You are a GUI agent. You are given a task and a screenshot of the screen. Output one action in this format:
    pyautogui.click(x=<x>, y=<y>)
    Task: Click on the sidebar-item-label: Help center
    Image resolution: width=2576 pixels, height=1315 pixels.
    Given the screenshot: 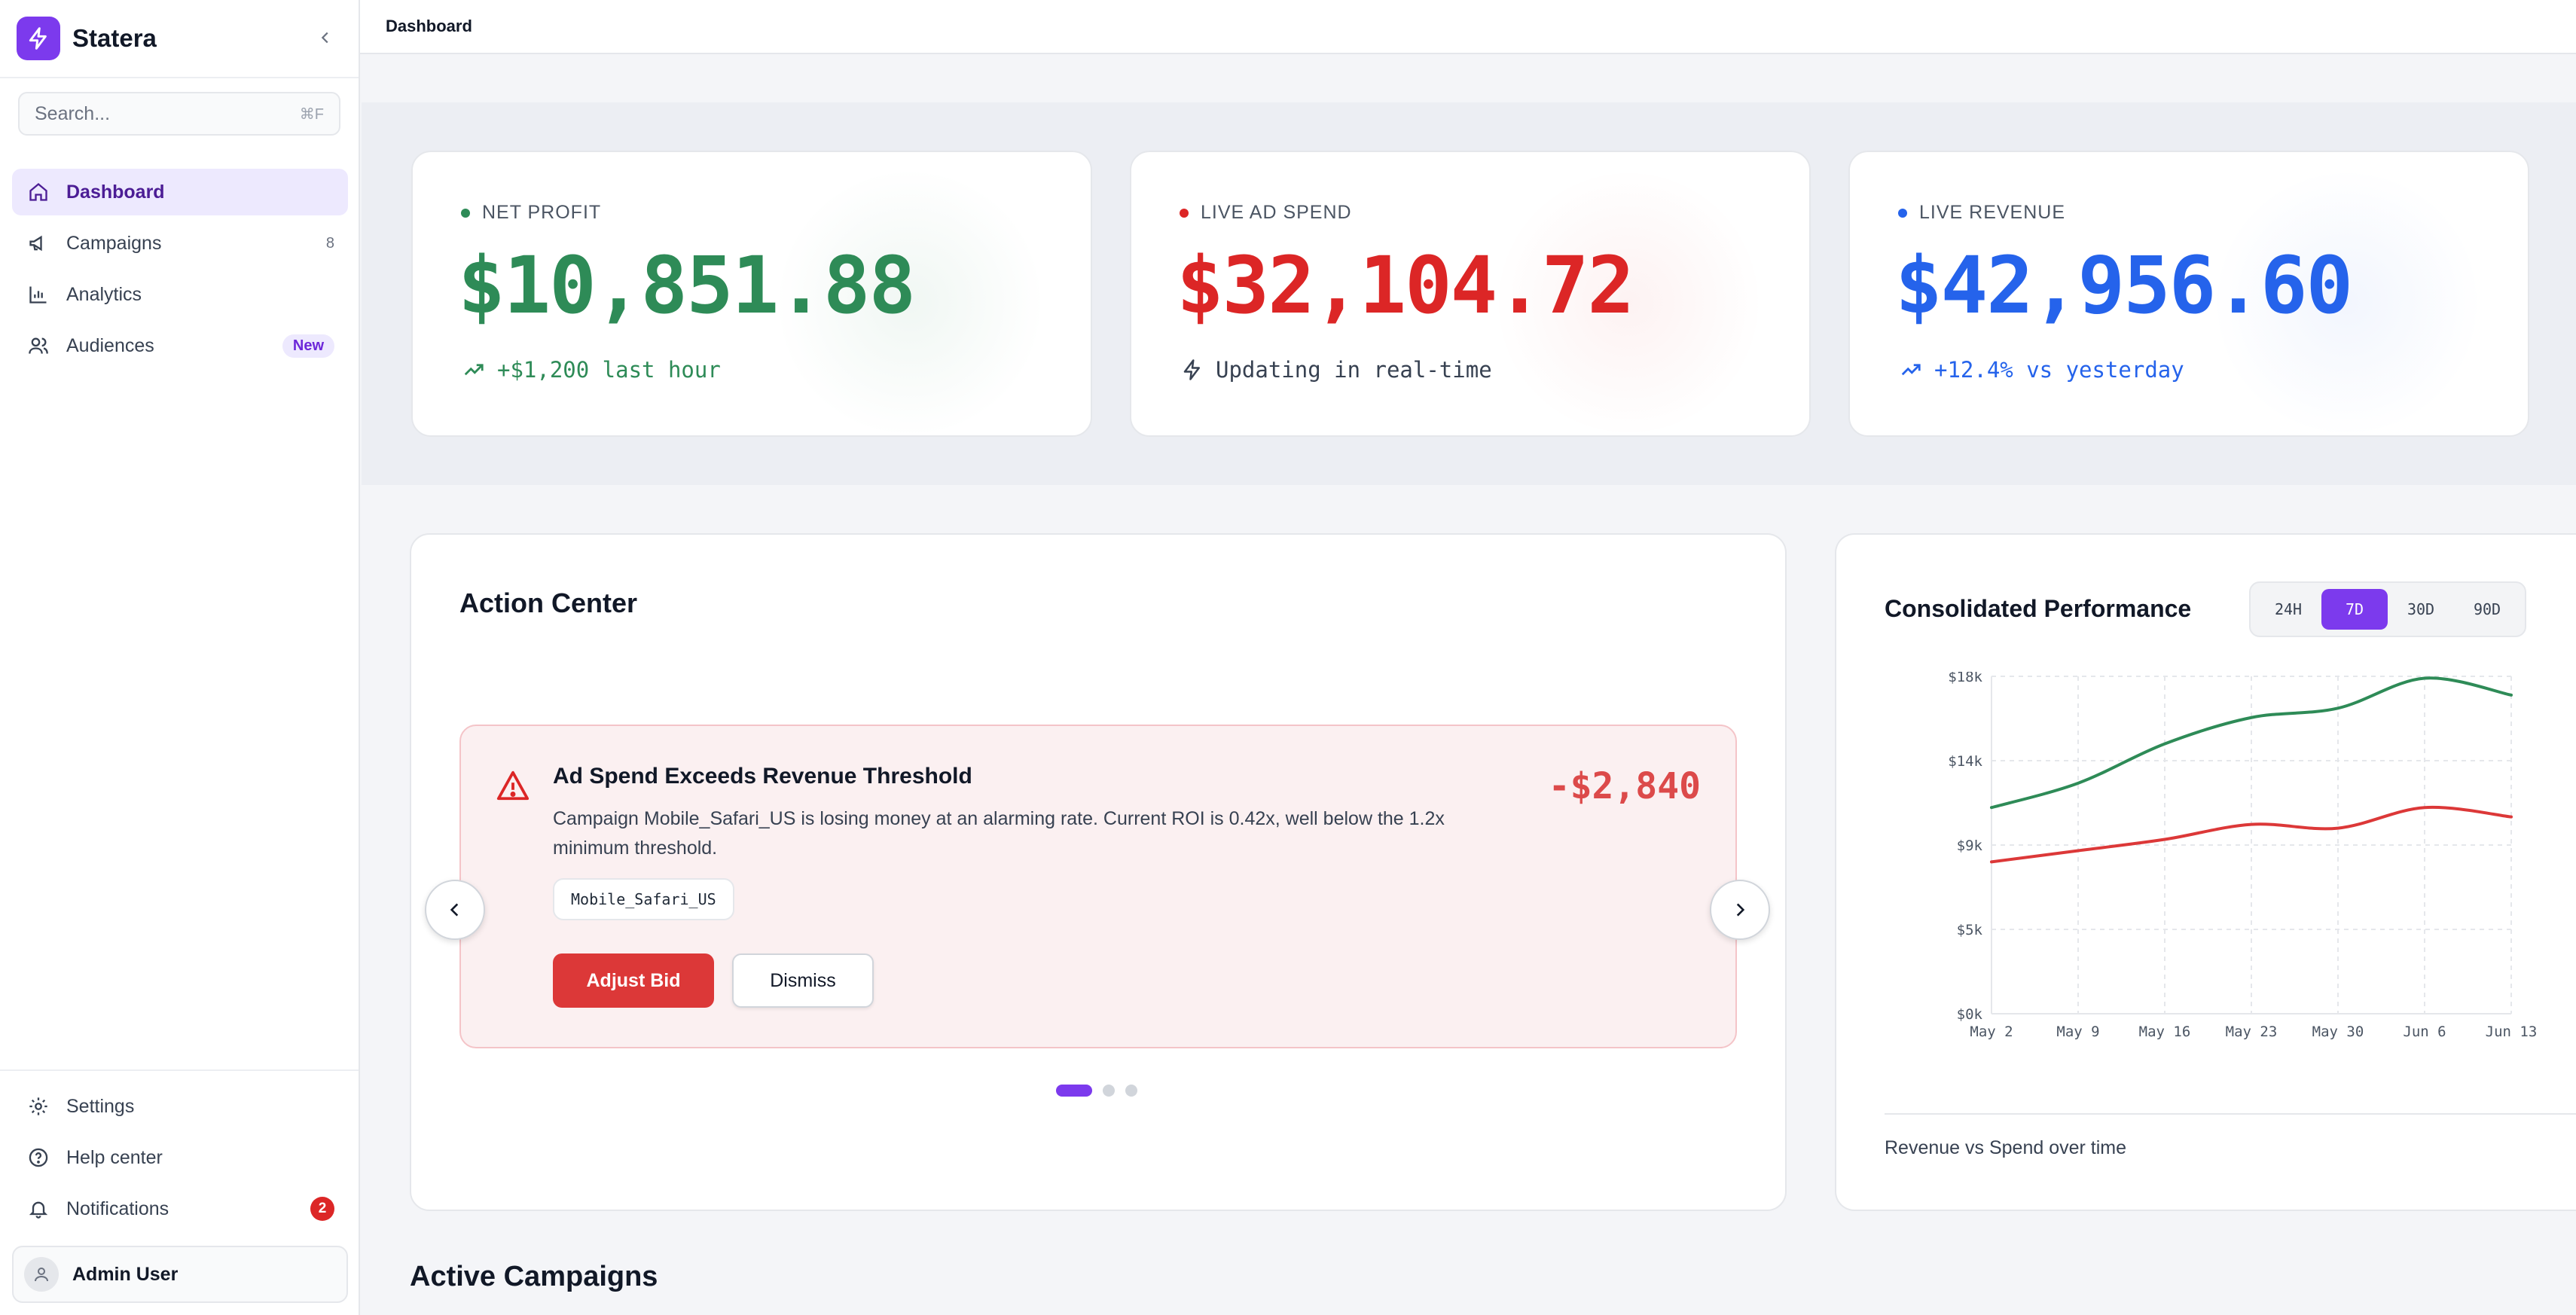 What is the action you would take?
    pyautogui.click(x=115, y=1157)
    